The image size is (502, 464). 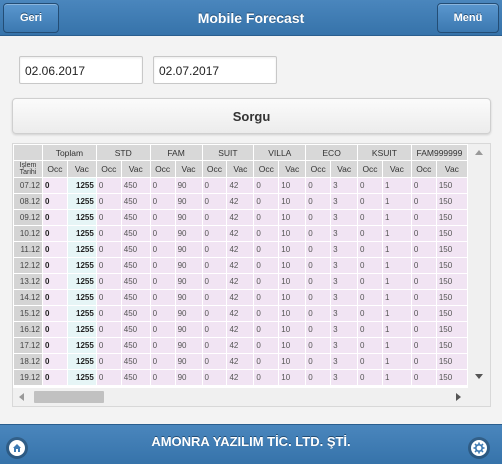 I want to click on row-date: 07.12, so click(x=28, y=185).